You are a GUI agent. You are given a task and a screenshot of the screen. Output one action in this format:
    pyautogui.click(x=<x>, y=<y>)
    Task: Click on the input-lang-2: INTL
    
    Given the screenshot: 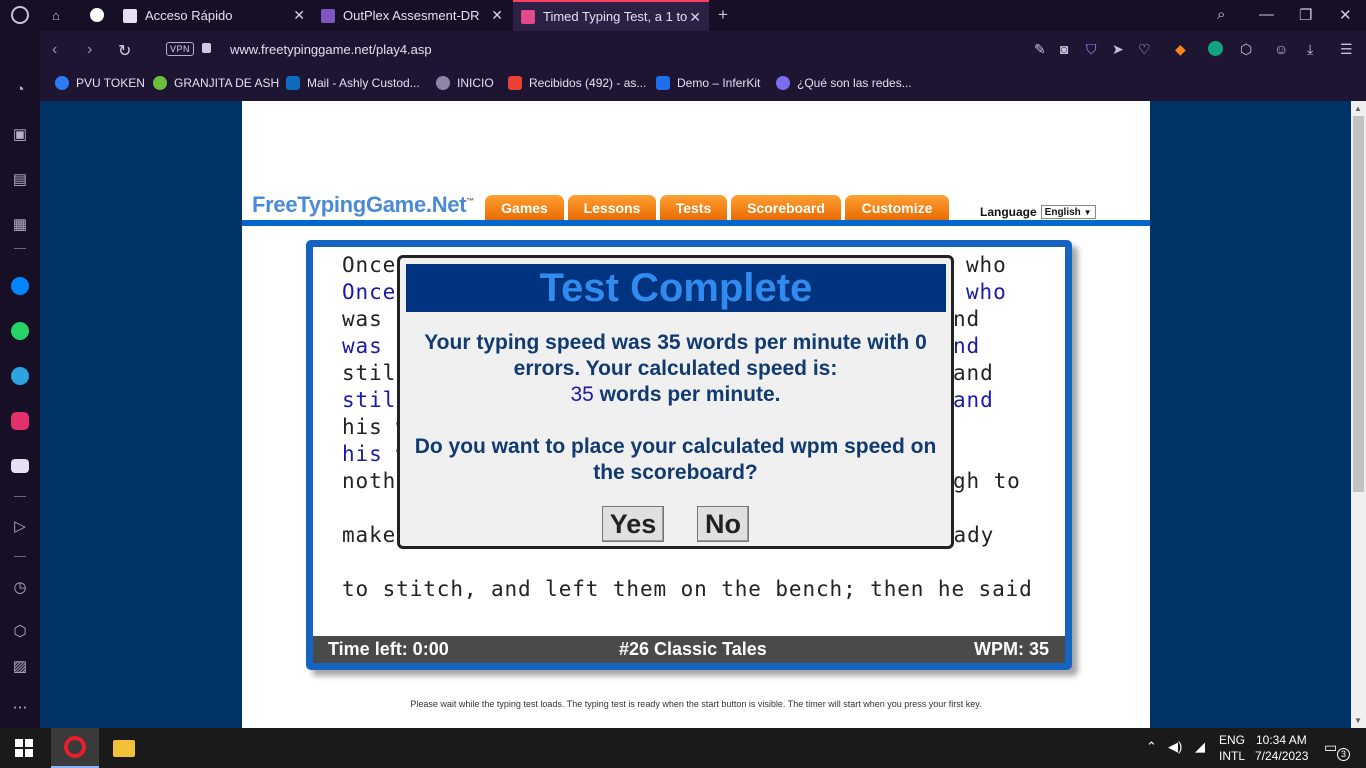 What is the action you would take?
    pyautogui.click(x=1232, y=756)
    